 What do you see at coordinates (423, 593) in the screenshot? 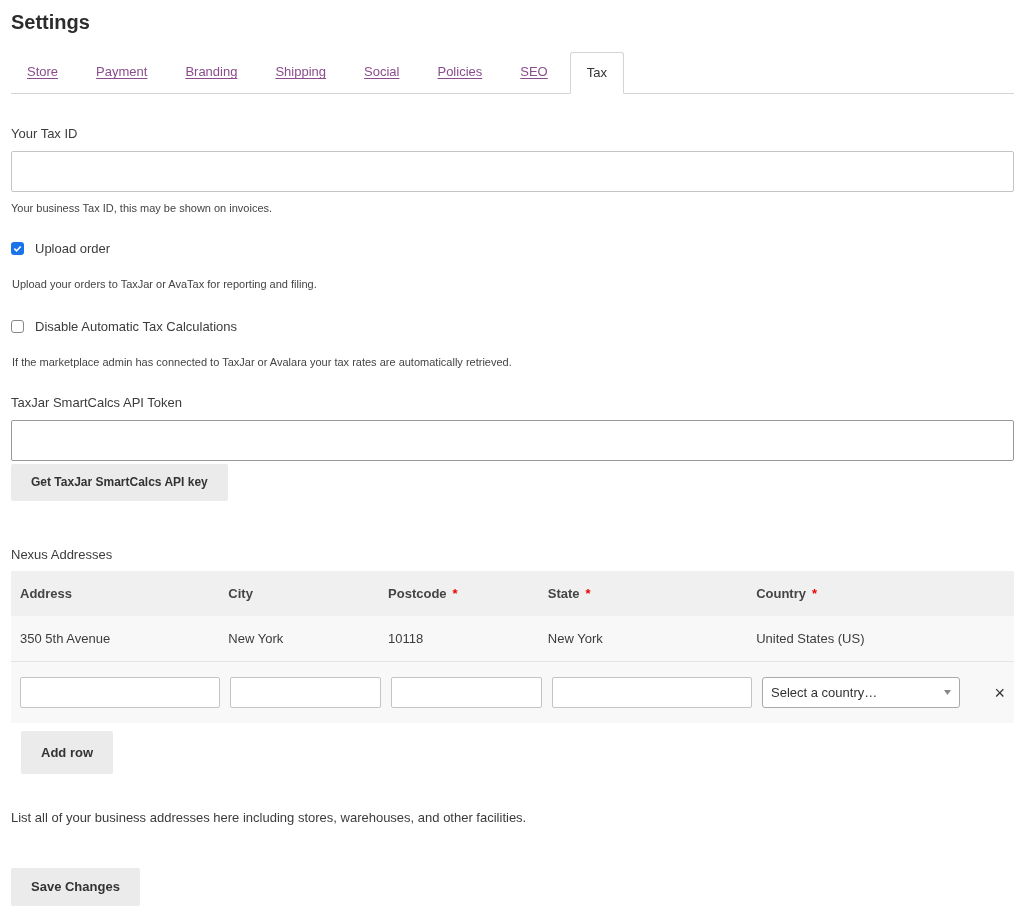
I see `column-header: Postcode *` at bounding box center [423, 593].